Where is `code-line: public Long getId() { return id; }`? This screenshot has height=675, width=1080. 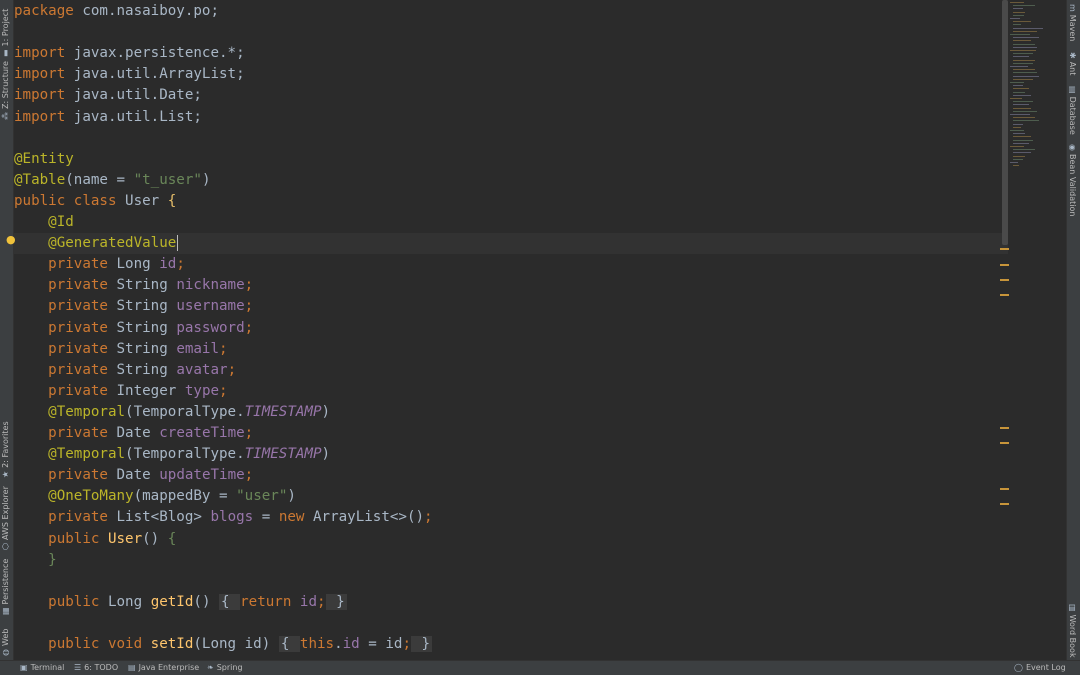 code-line: public Long getId() { return id; } is located at coordinates (511, 602).